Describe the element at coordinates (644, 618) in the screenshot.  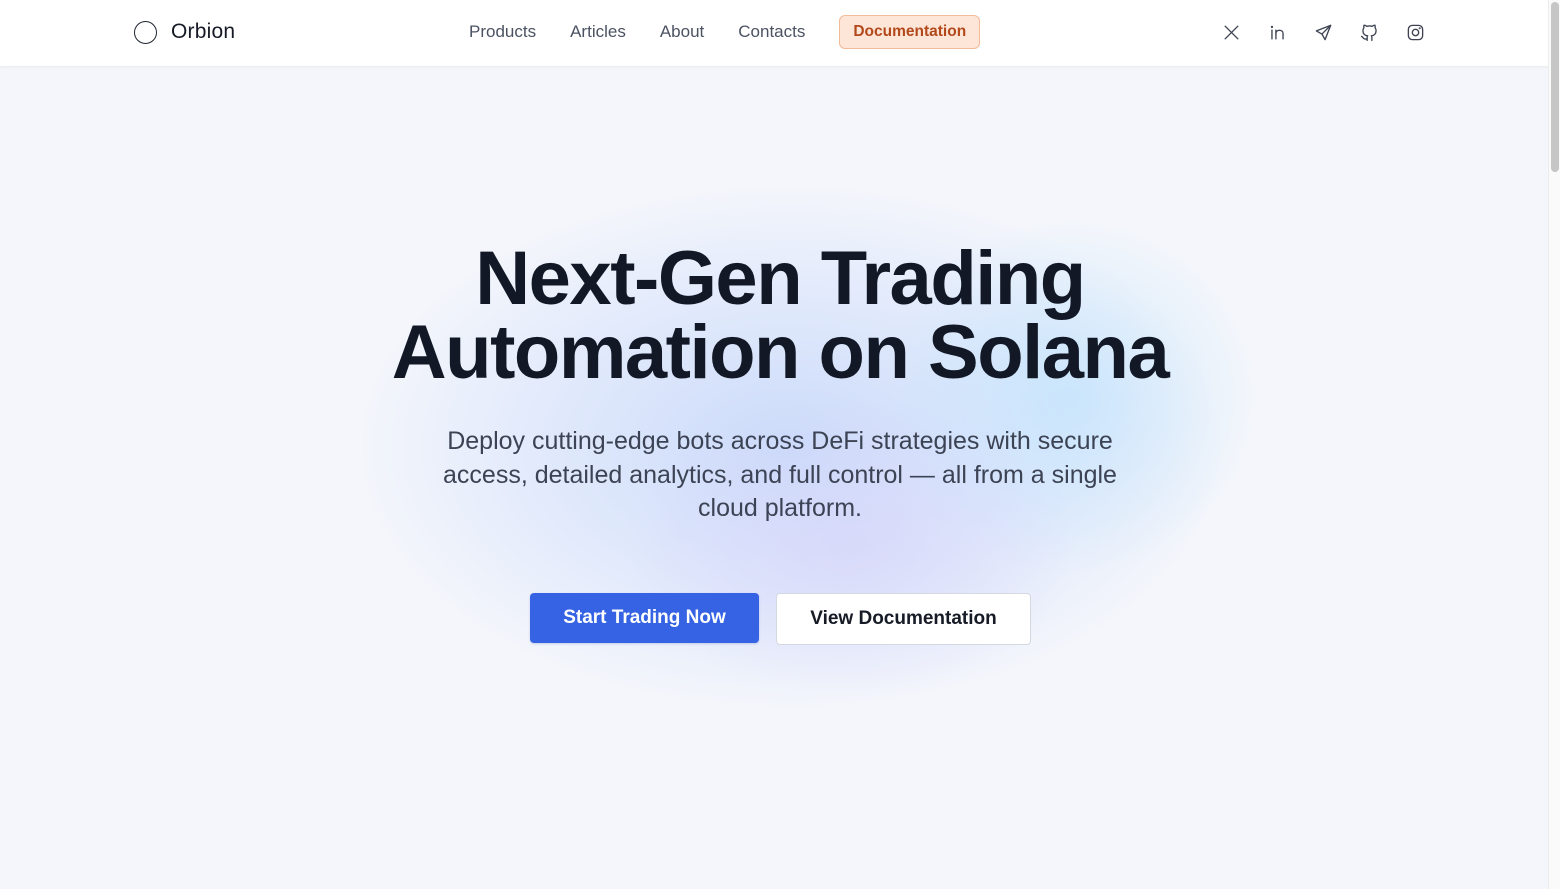
I see `start-trading-button: Start Trading Now` at that location.